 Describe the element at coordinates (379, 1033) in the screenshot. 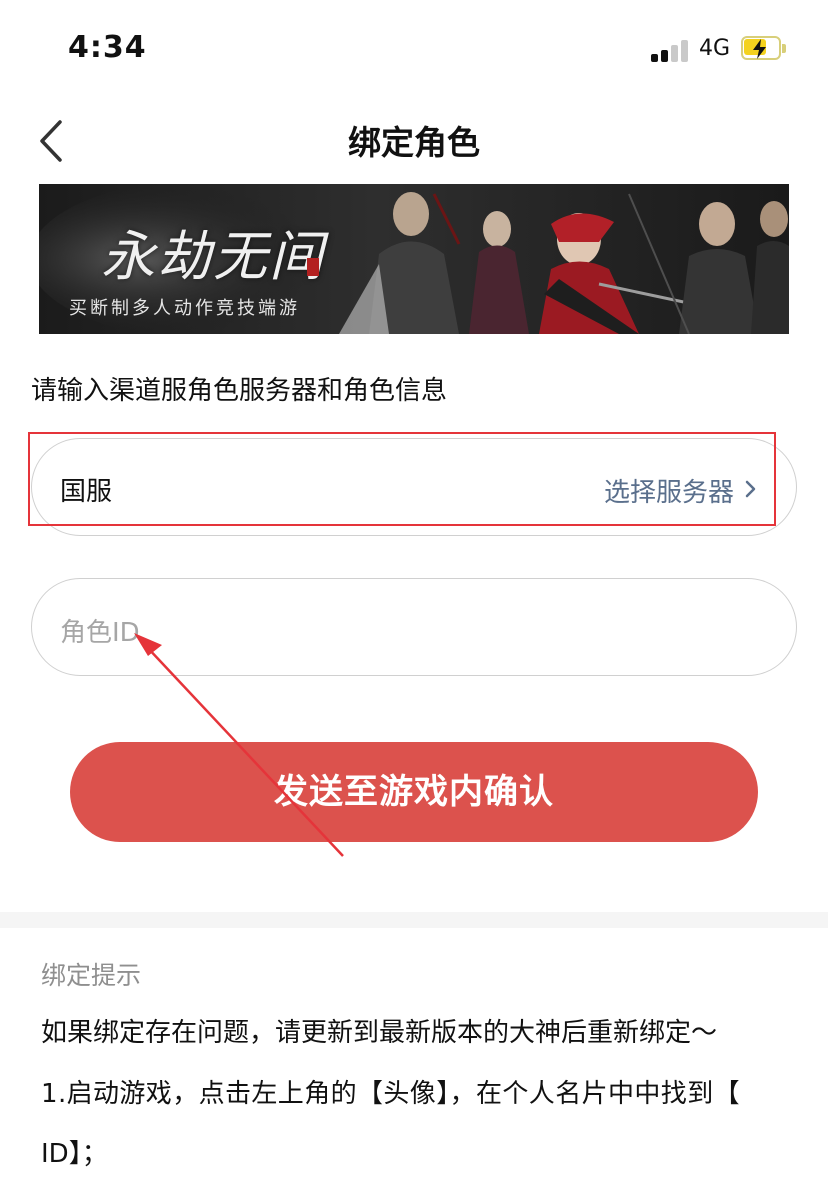

I see `tips-line: 如果绑定存在问题，请更新到最新版本的大神后重新绑定～` at that location.